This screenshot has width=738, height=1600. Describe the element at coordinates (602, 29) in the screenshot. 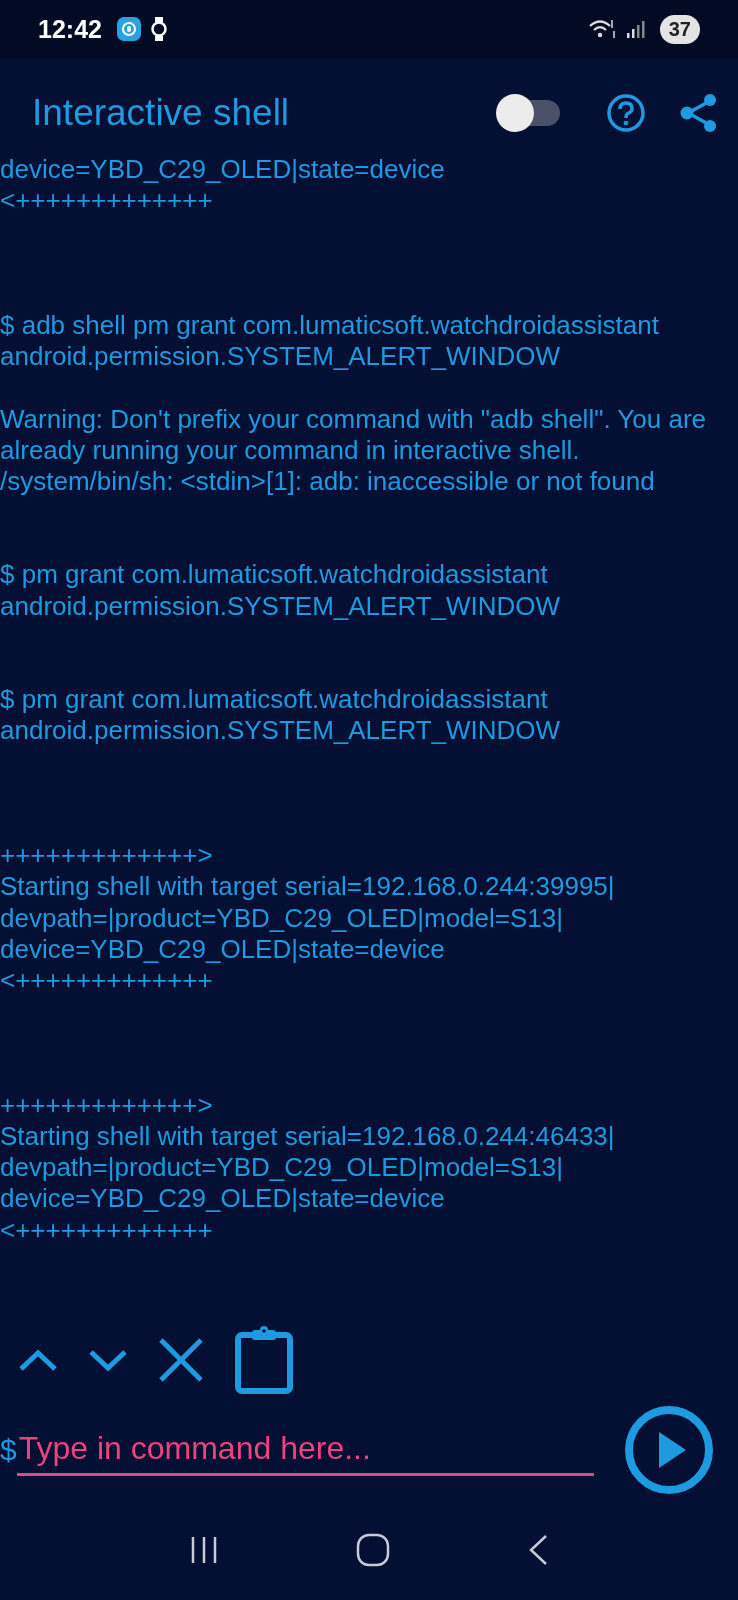

I see `wifi-icon` at that location.